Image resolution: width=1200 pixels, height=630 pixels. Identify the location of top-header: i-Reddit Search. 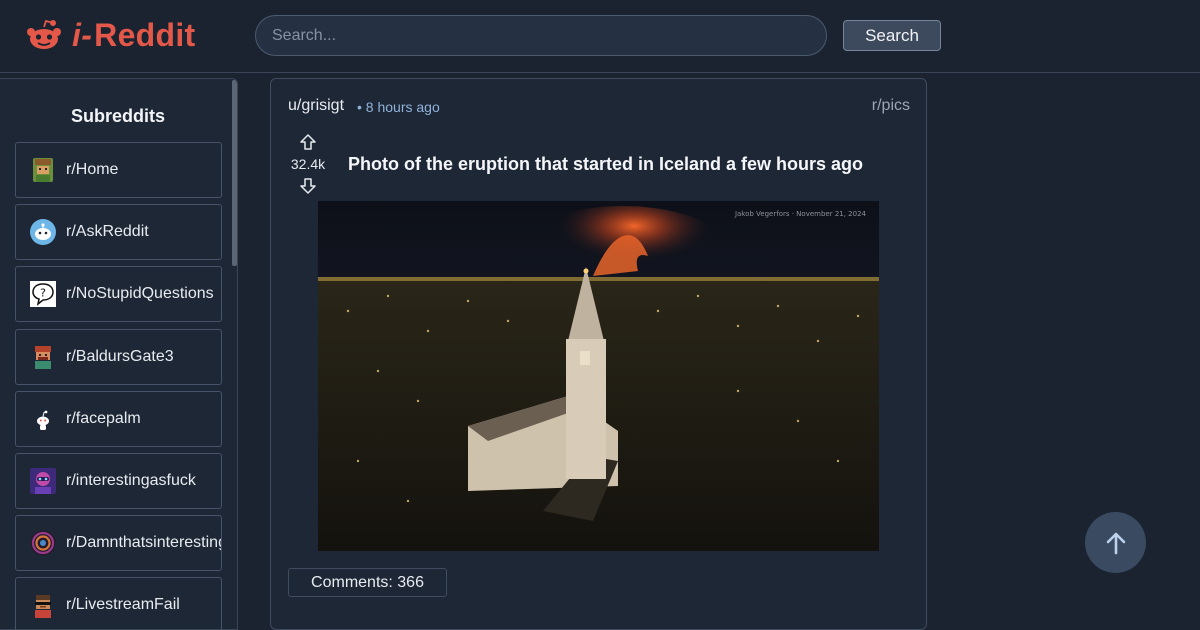
(600, 36).